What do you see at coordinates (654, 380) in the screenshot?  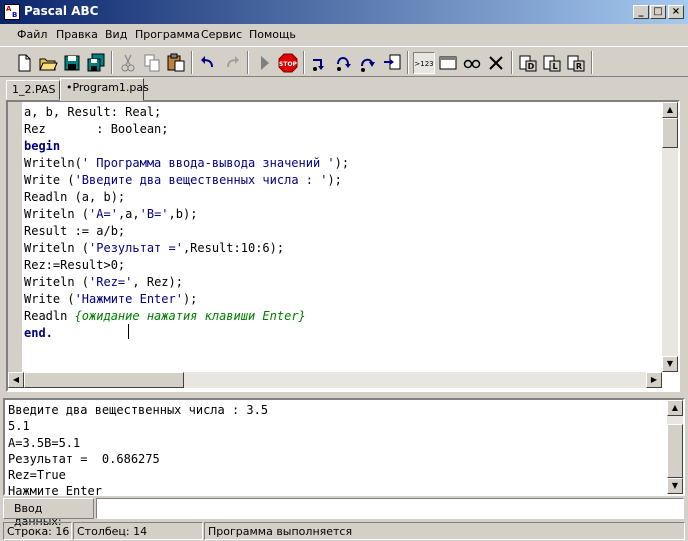 I see `scroll-right-arrow-icon: ▶` at bounding box center [654, 380].